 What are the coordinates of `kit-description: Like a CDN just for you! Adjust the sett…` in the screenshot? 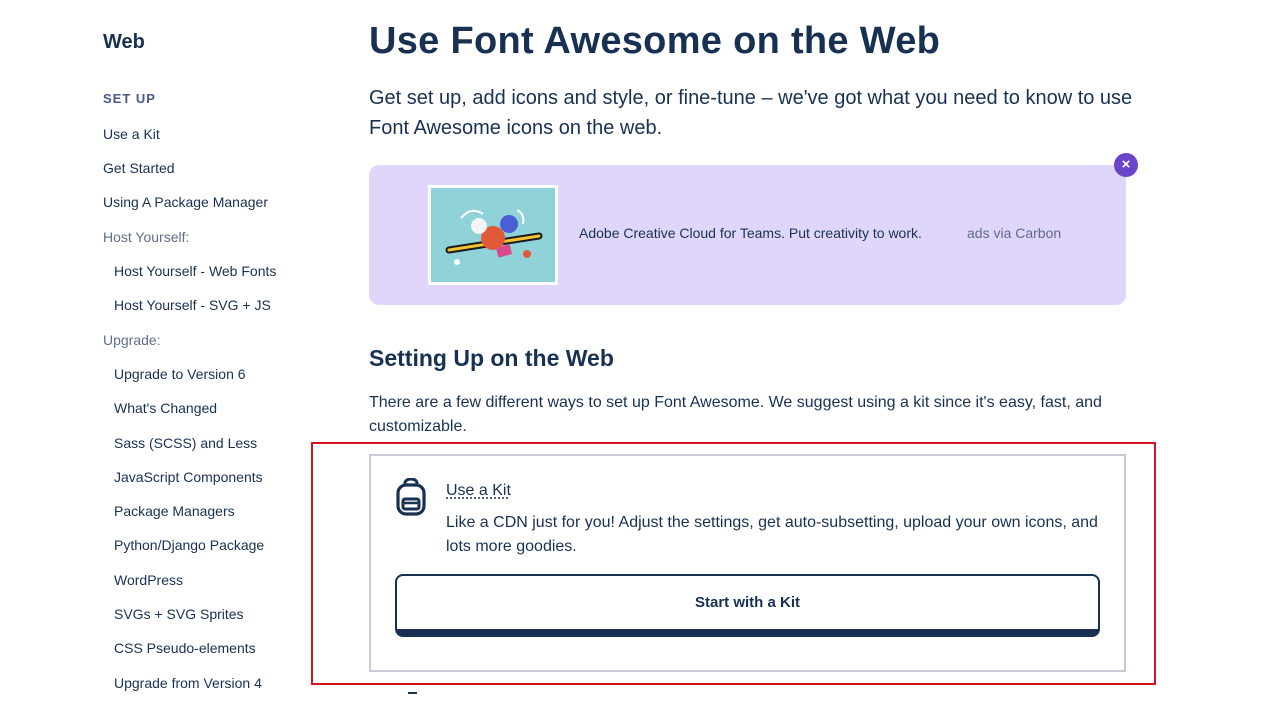 It's located at (772, 534).